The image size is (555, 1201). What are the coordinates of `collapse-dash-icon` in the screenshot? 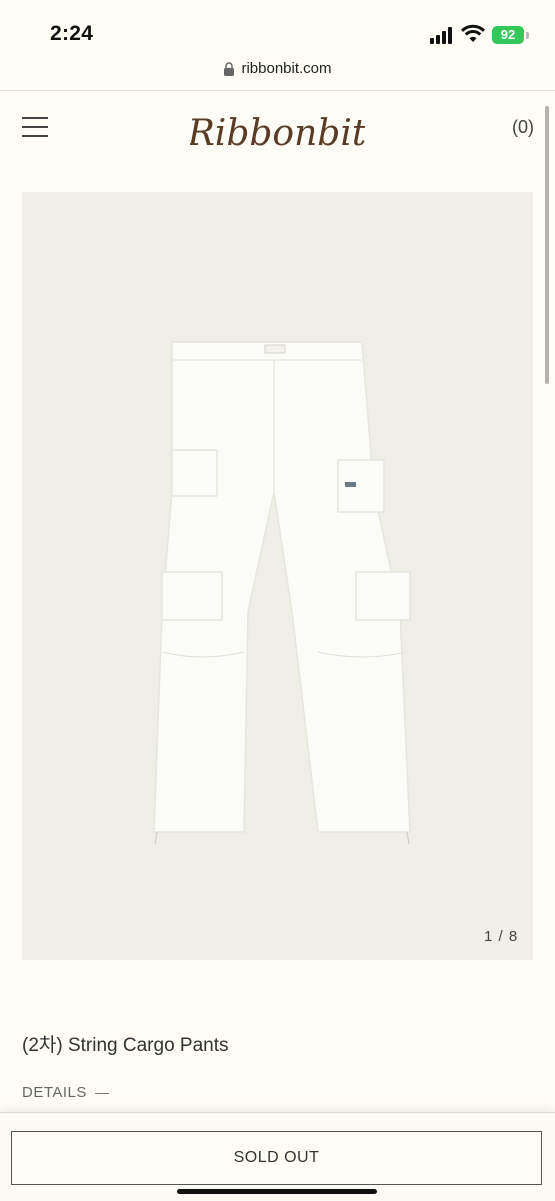 It's located at (101, 1093).